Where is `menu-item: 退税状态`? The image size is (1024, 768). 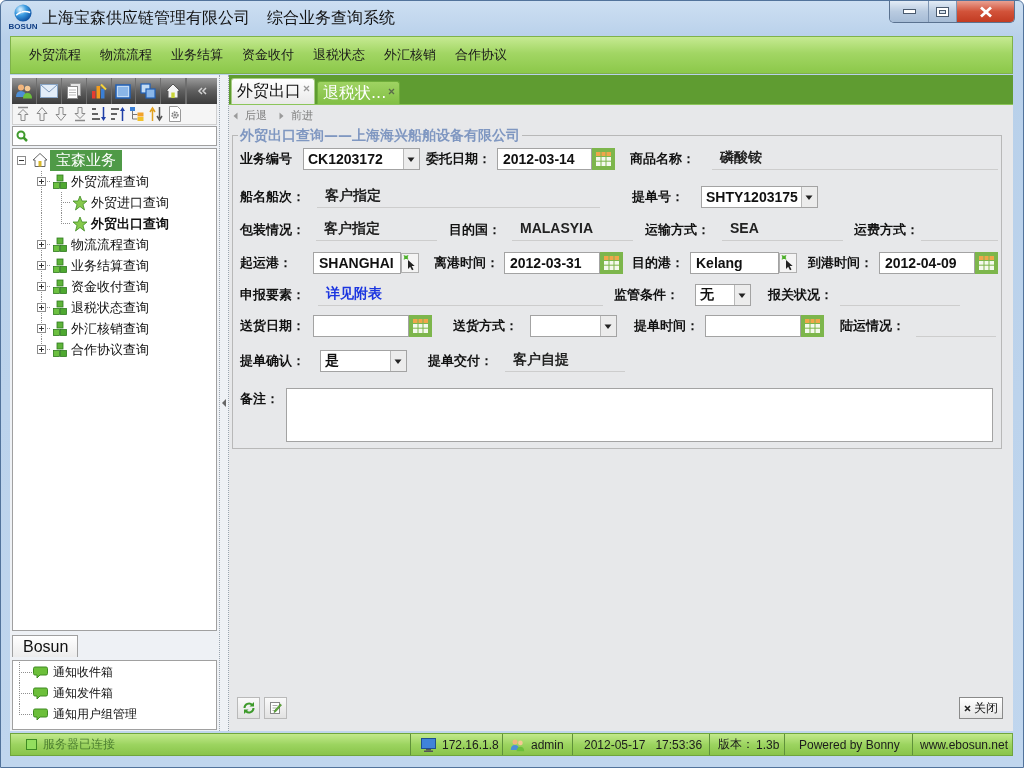 menu-item: 退税状态 is located at coordinates (339, 55).